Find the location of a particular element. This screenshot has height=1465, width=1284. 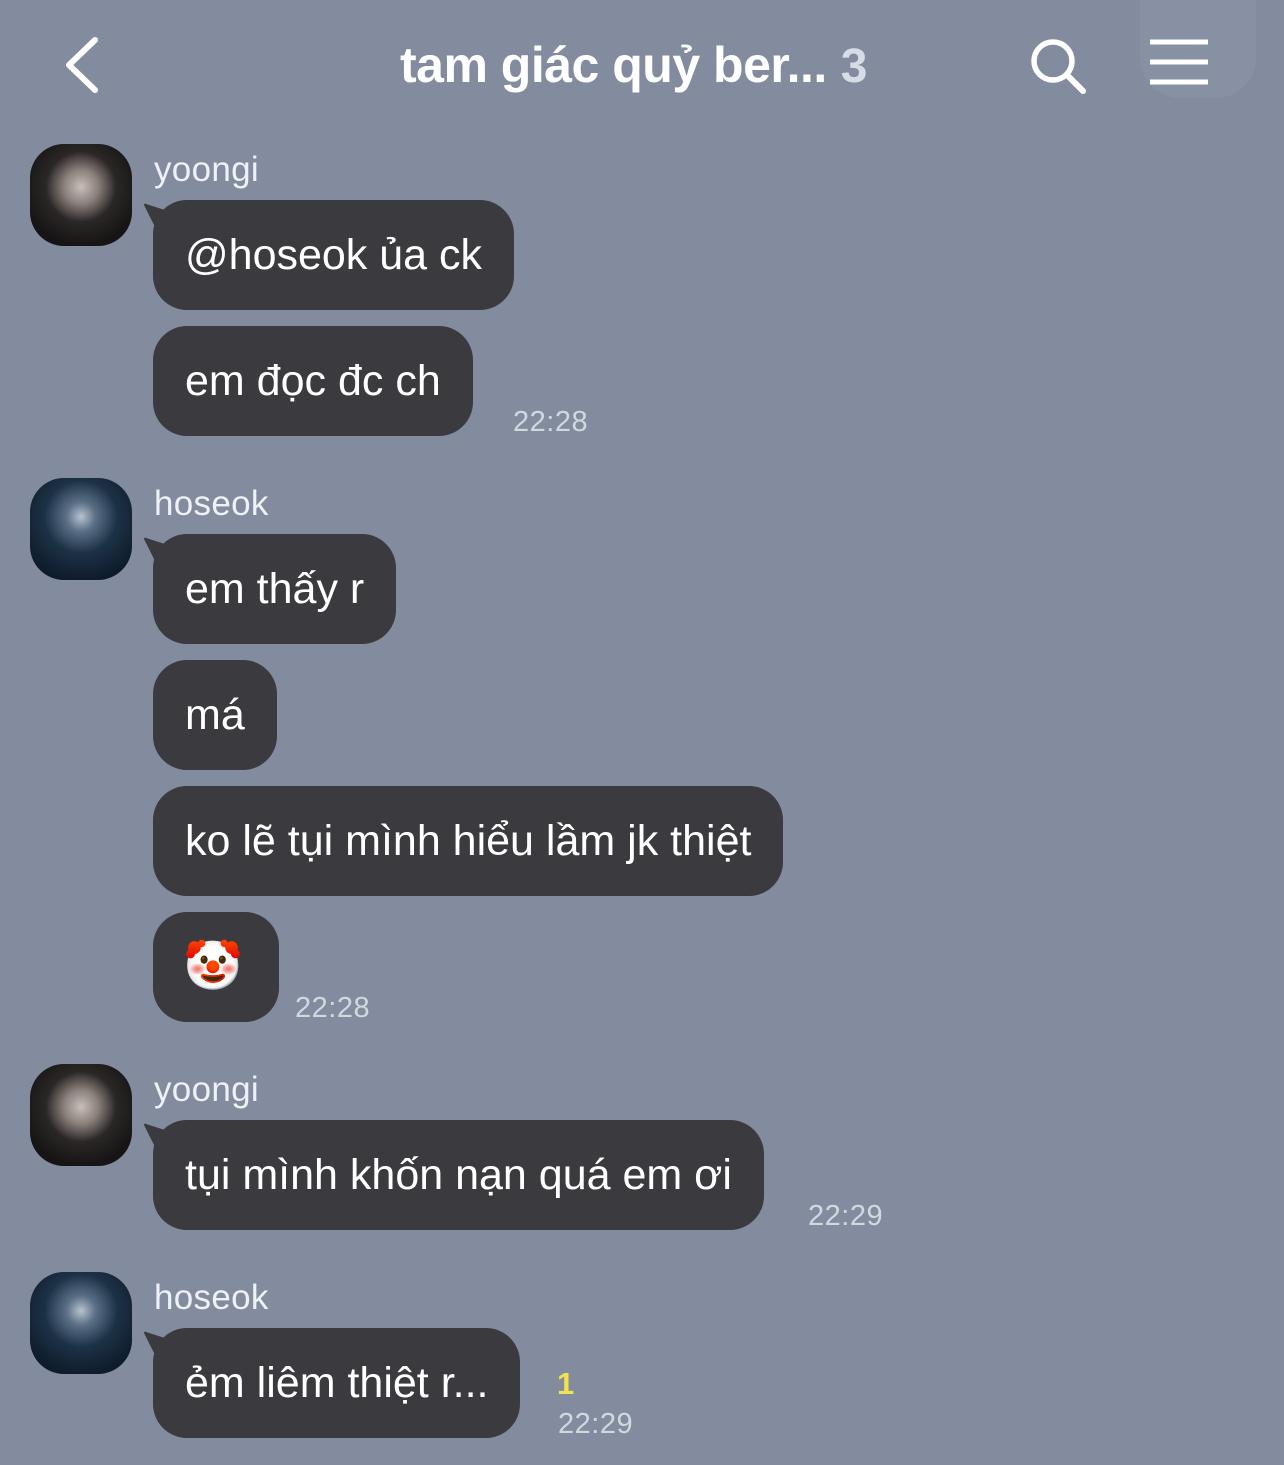

search-icon is located at coordinates (1058, 66).